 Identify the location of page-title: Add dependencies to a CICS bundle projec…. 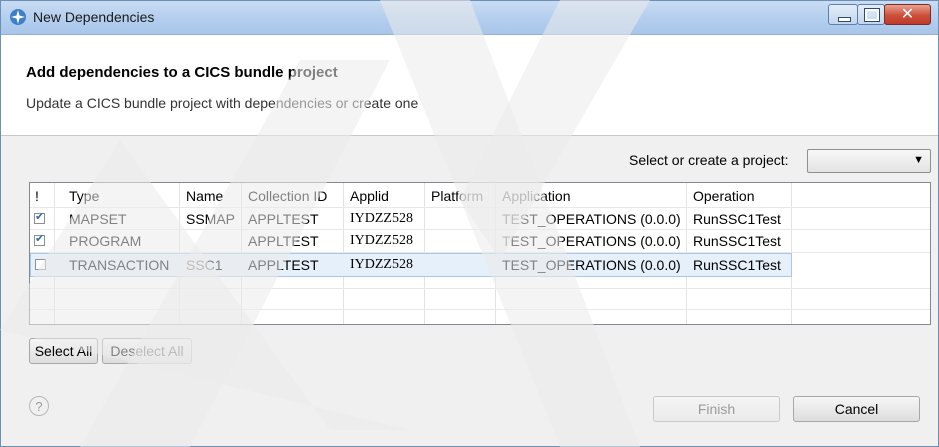
(182, 72).